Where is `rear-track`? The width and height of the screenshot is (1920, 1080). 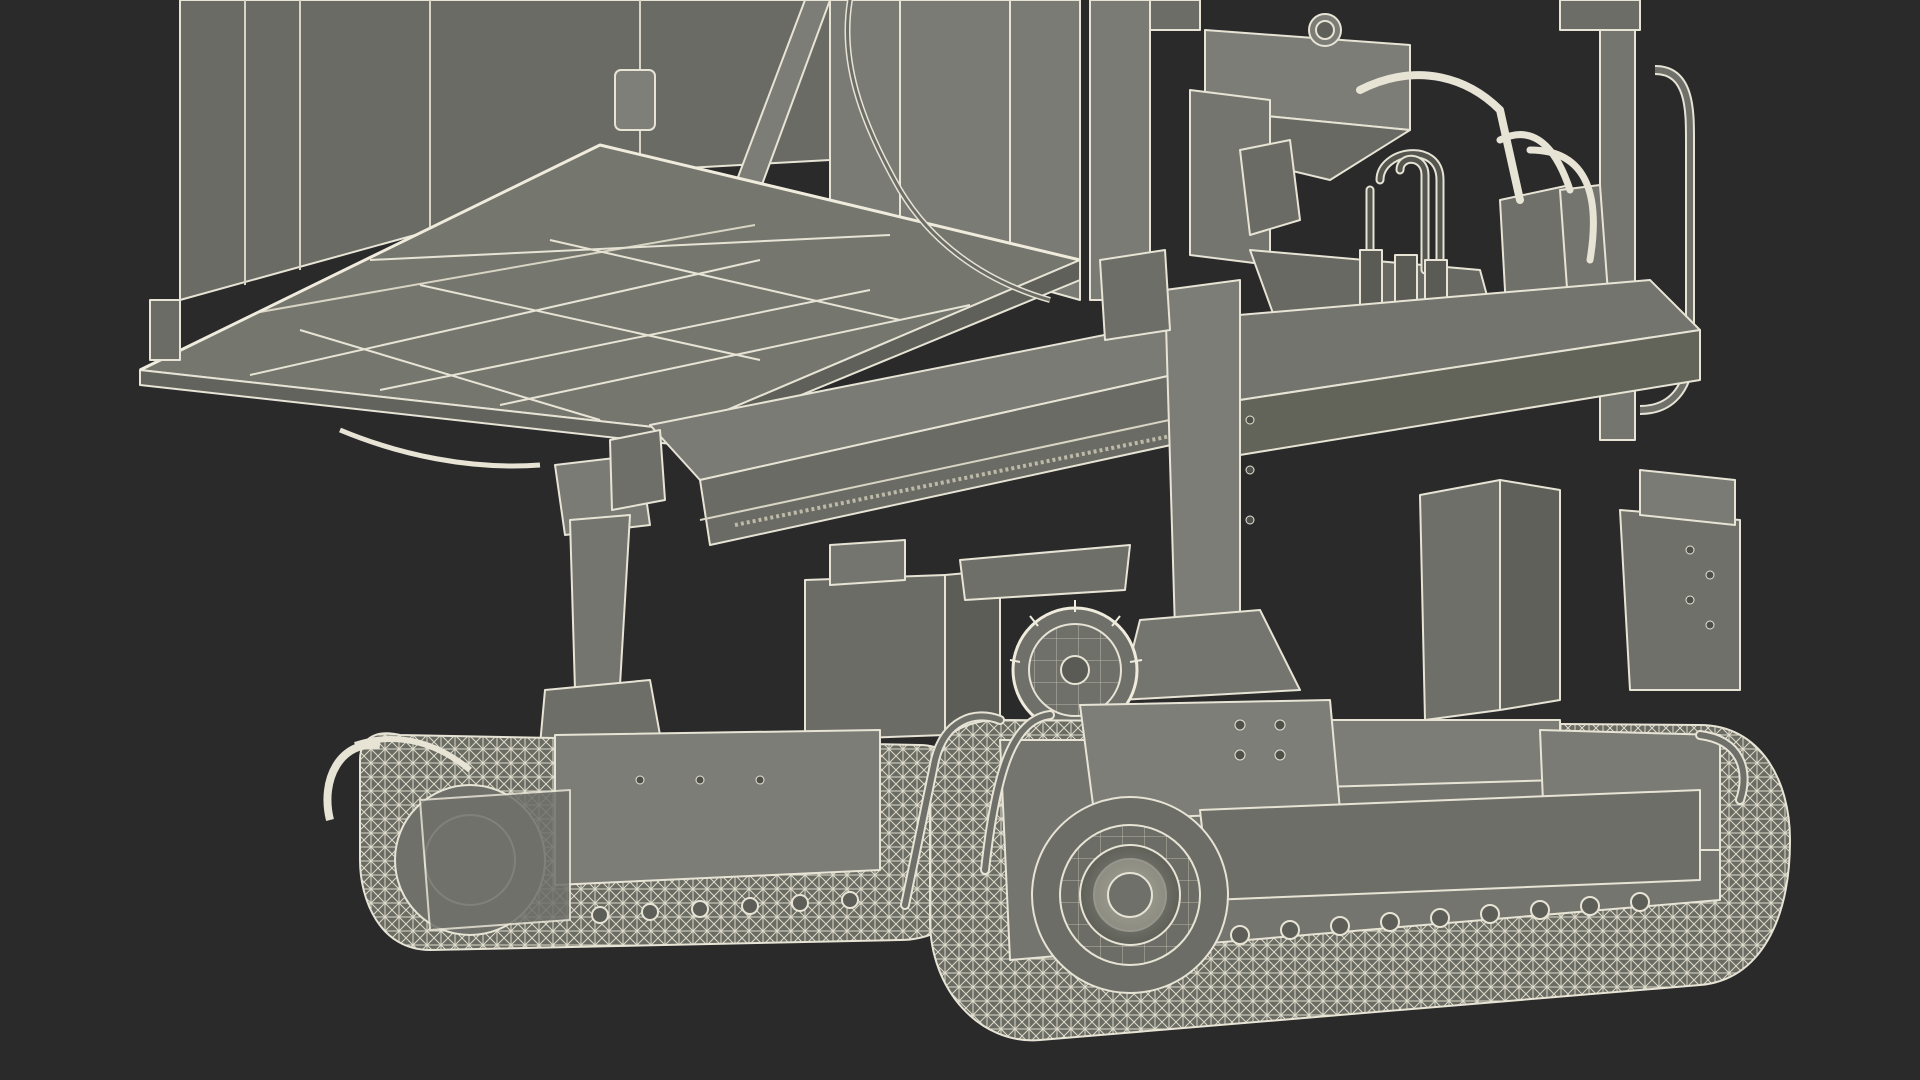
rear-track is located at coordinates (657, 840).